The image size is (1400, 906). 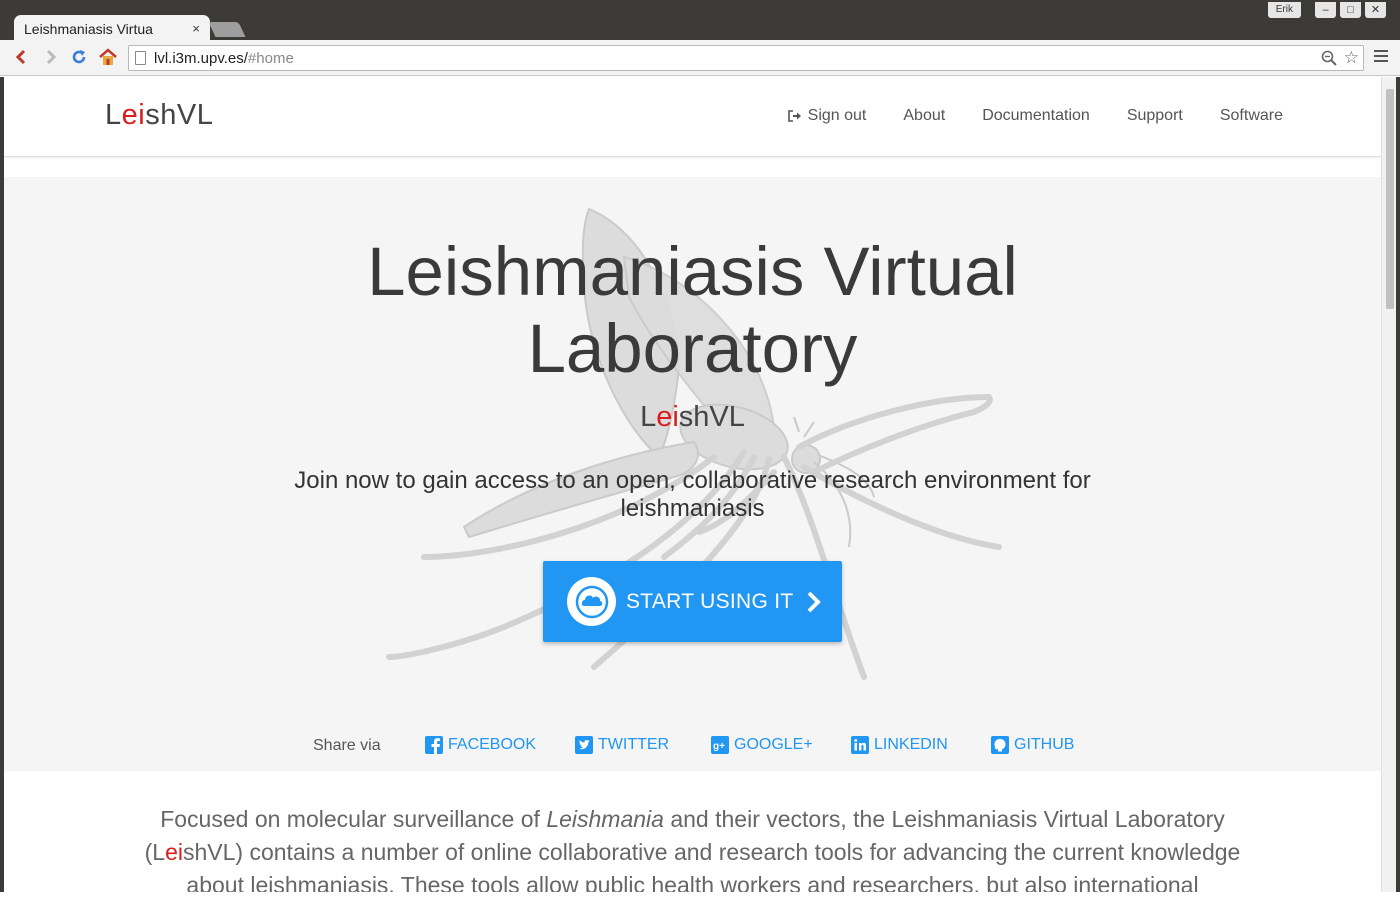 I want to click on hero-title: Leishmaniasis Virtual Laboratory, so click(x=692, y=310).